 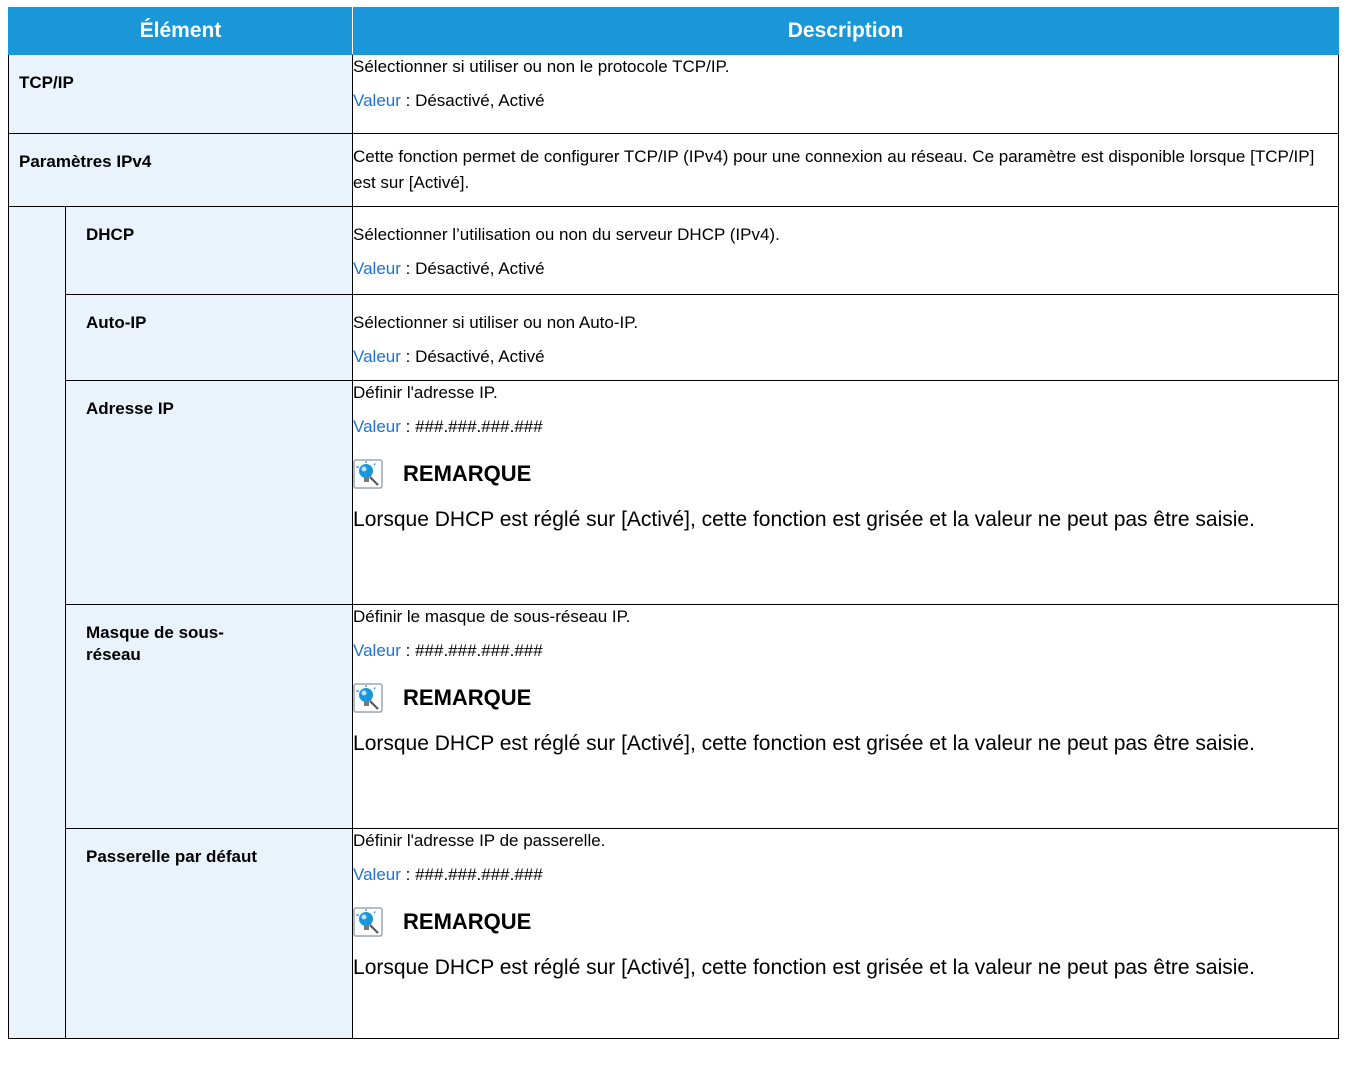 What do you see at coordinates (172, 856) in the screenshot?
I see `item-label: Passerelle par défaut` at bounding box center [172, 856].